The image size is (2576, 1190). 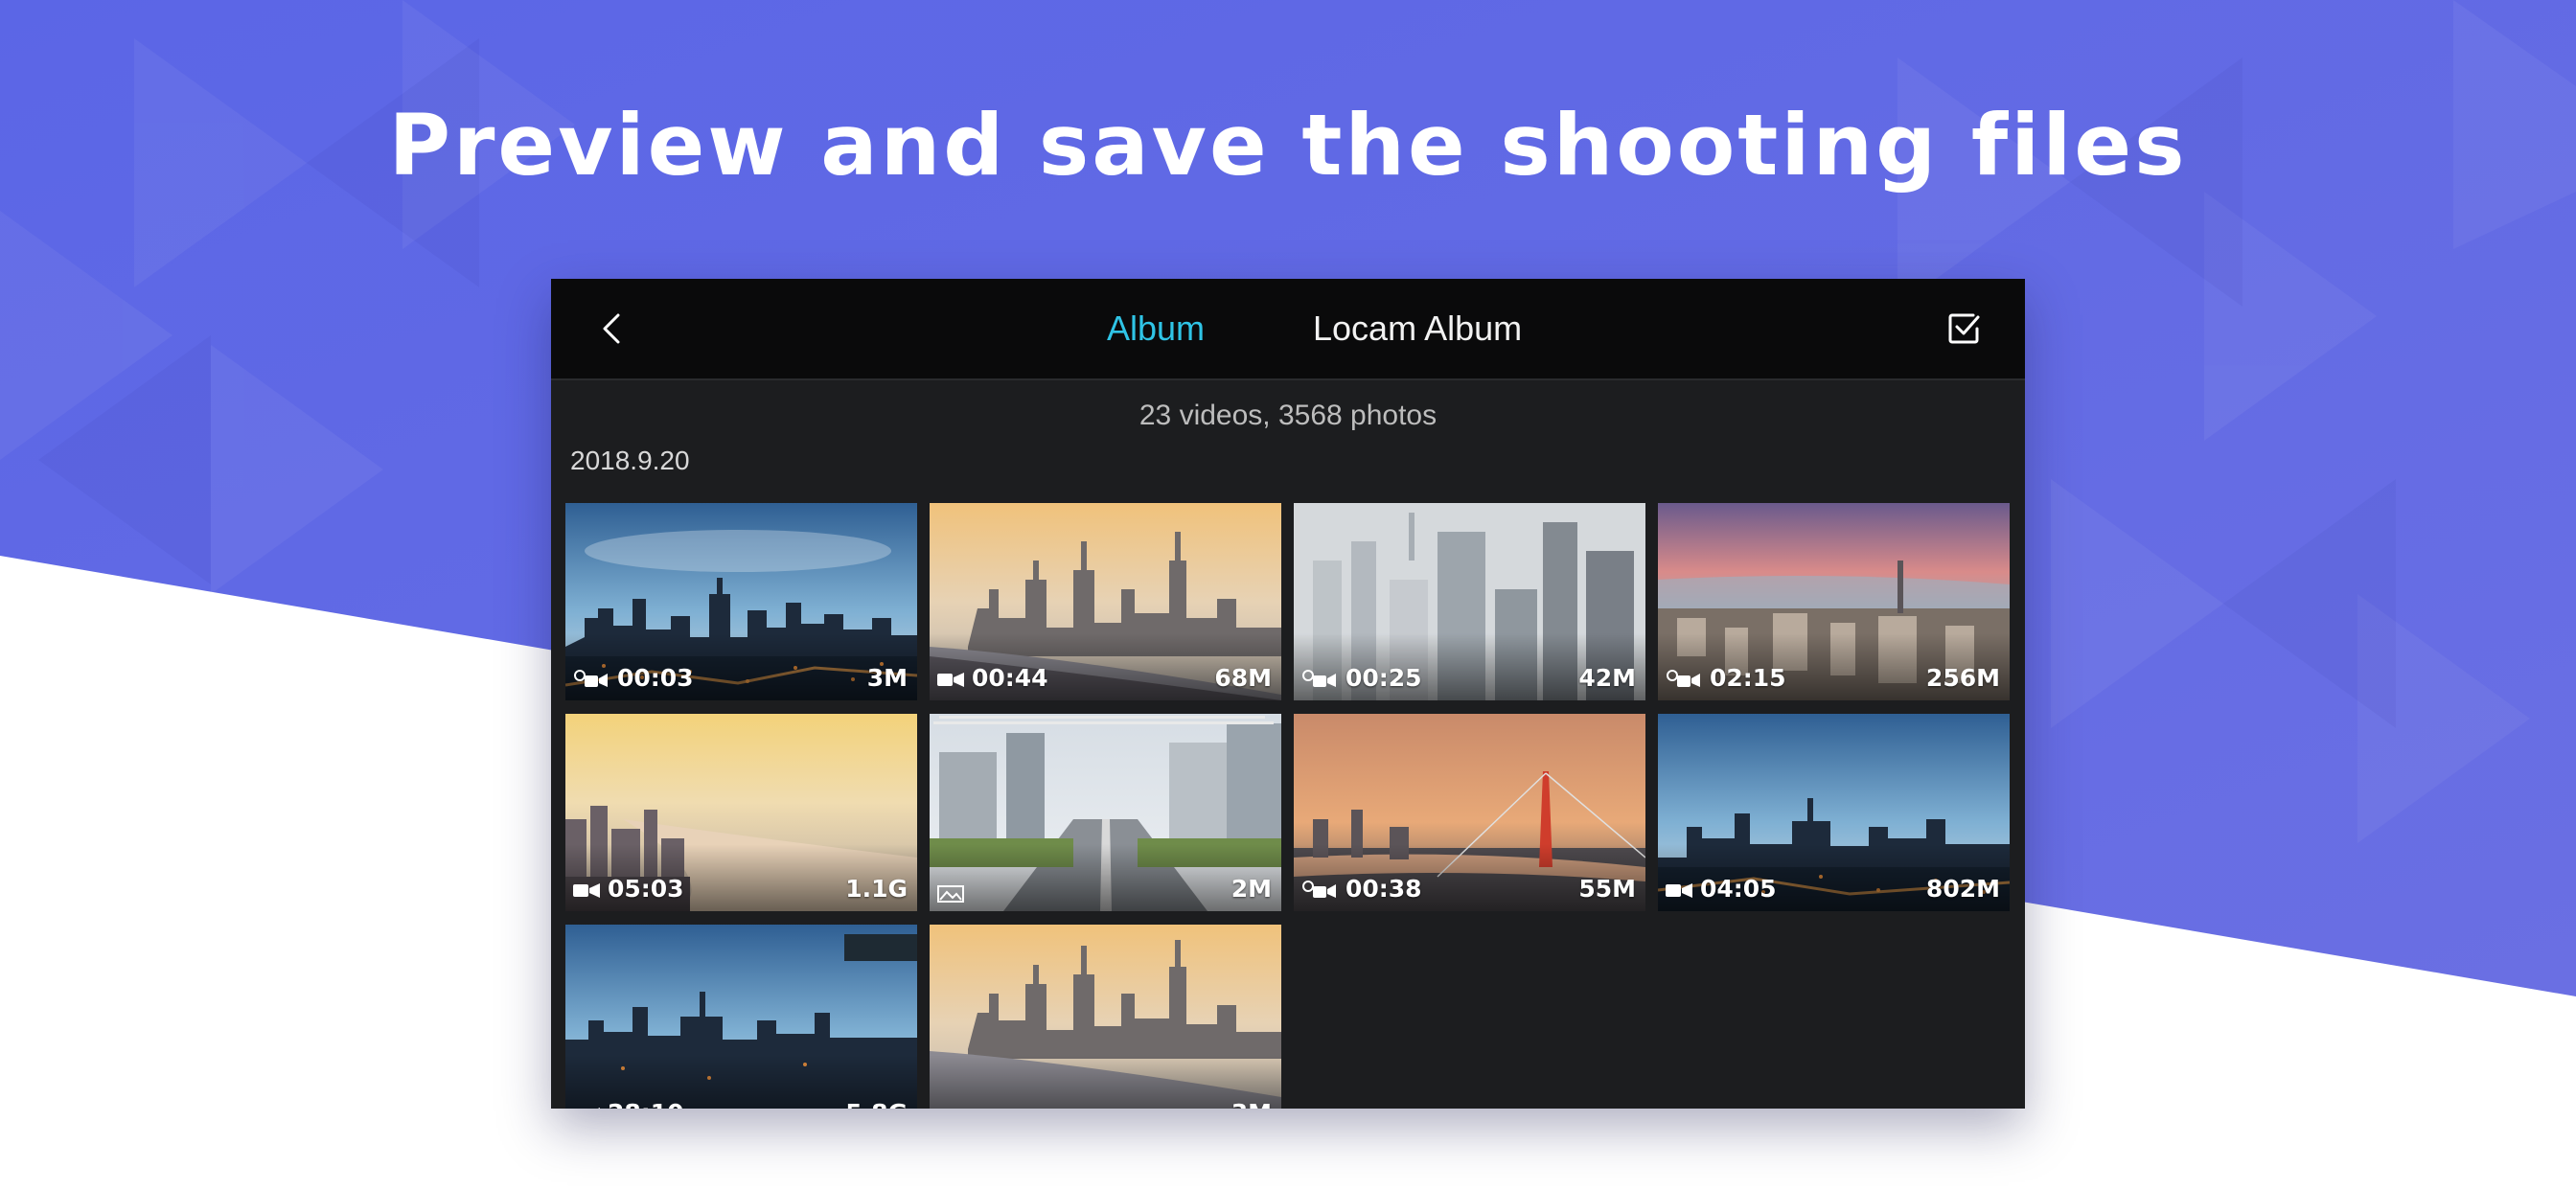 What do you see at coordinates (1469, 602) in the screenshot?
I see `thumbnail-item: 00:25 42M` at bounding box center [1469, 602].